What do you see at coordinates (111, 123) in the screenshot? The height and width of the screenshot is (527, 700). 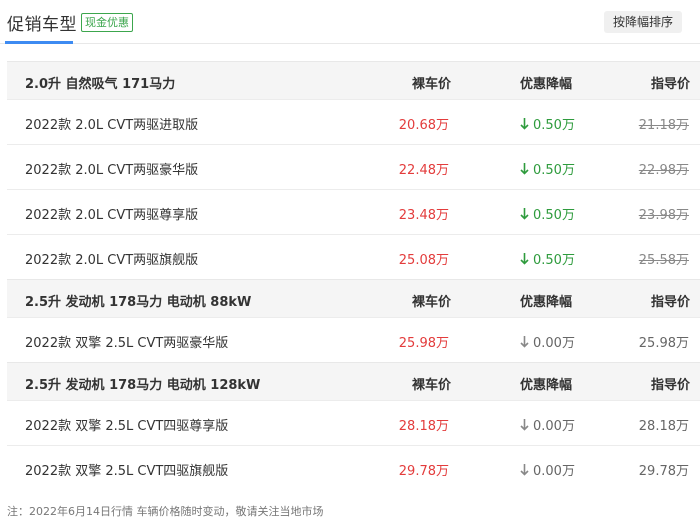 I see `model-name-link: 2022款 2.0L CVT两驱进取版` at bounding box center [111, 123].